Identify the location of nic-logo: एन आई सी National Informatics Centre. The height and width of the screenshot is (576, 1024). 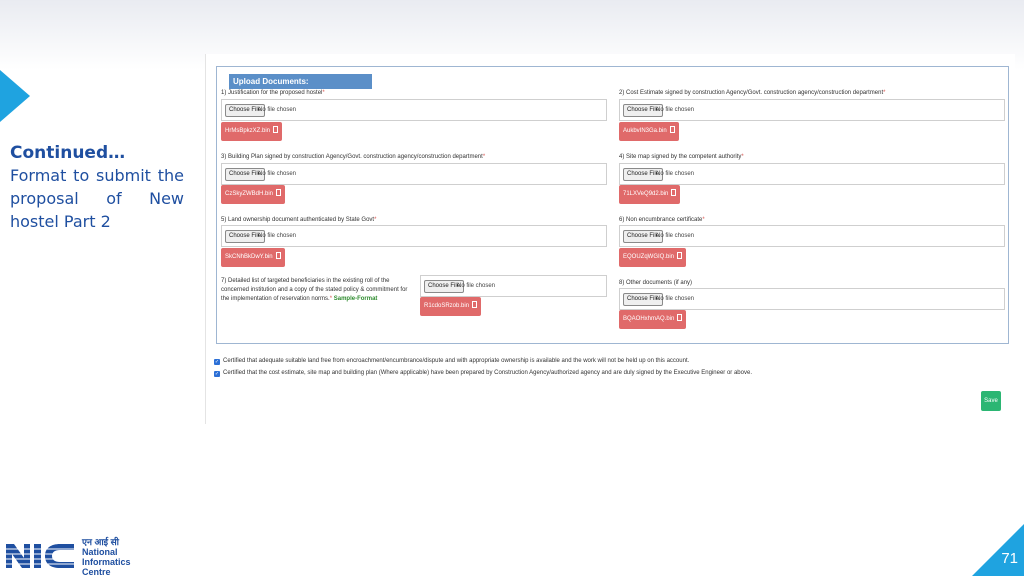
(69, 553).